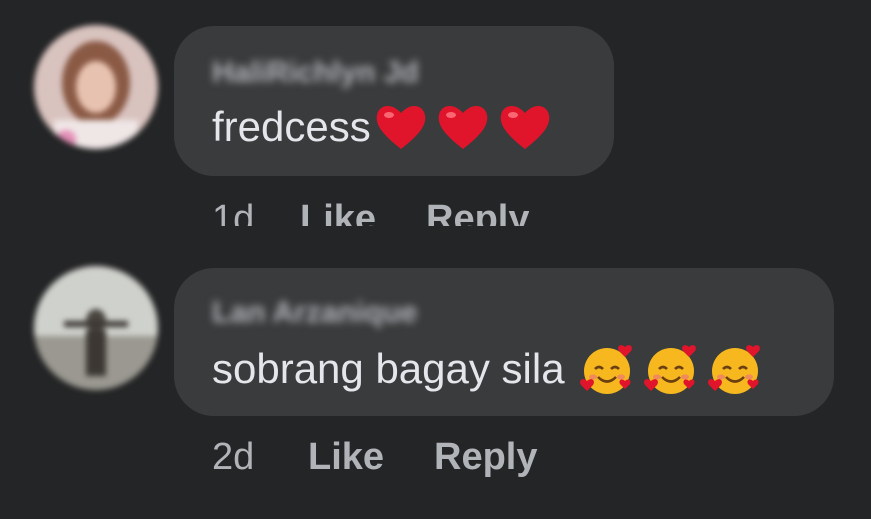 This screenshot has height=519, width=871. What do you see at coordinates (233, 457) in the screenshot?
I see `comment-timestamp: 2d` at bounding box center [233, 457].